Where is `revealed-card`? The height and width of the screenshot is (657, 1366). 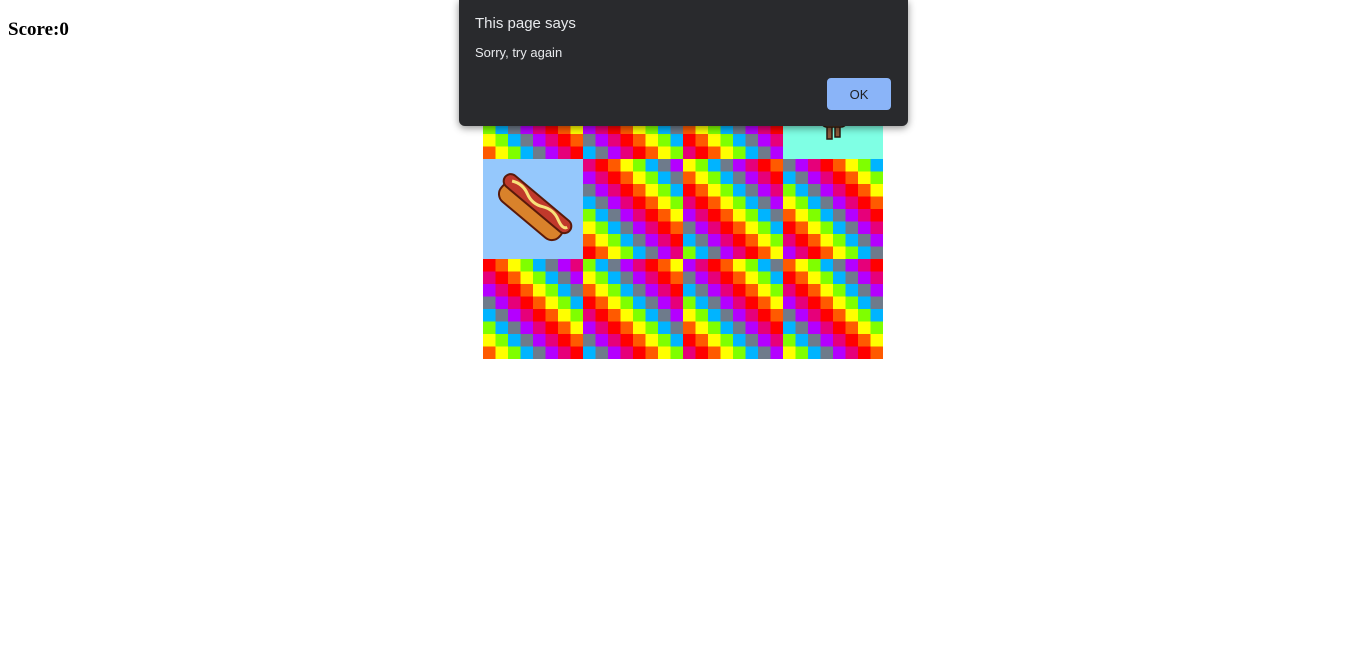 revealed-card is located at coordinates (533, 209).